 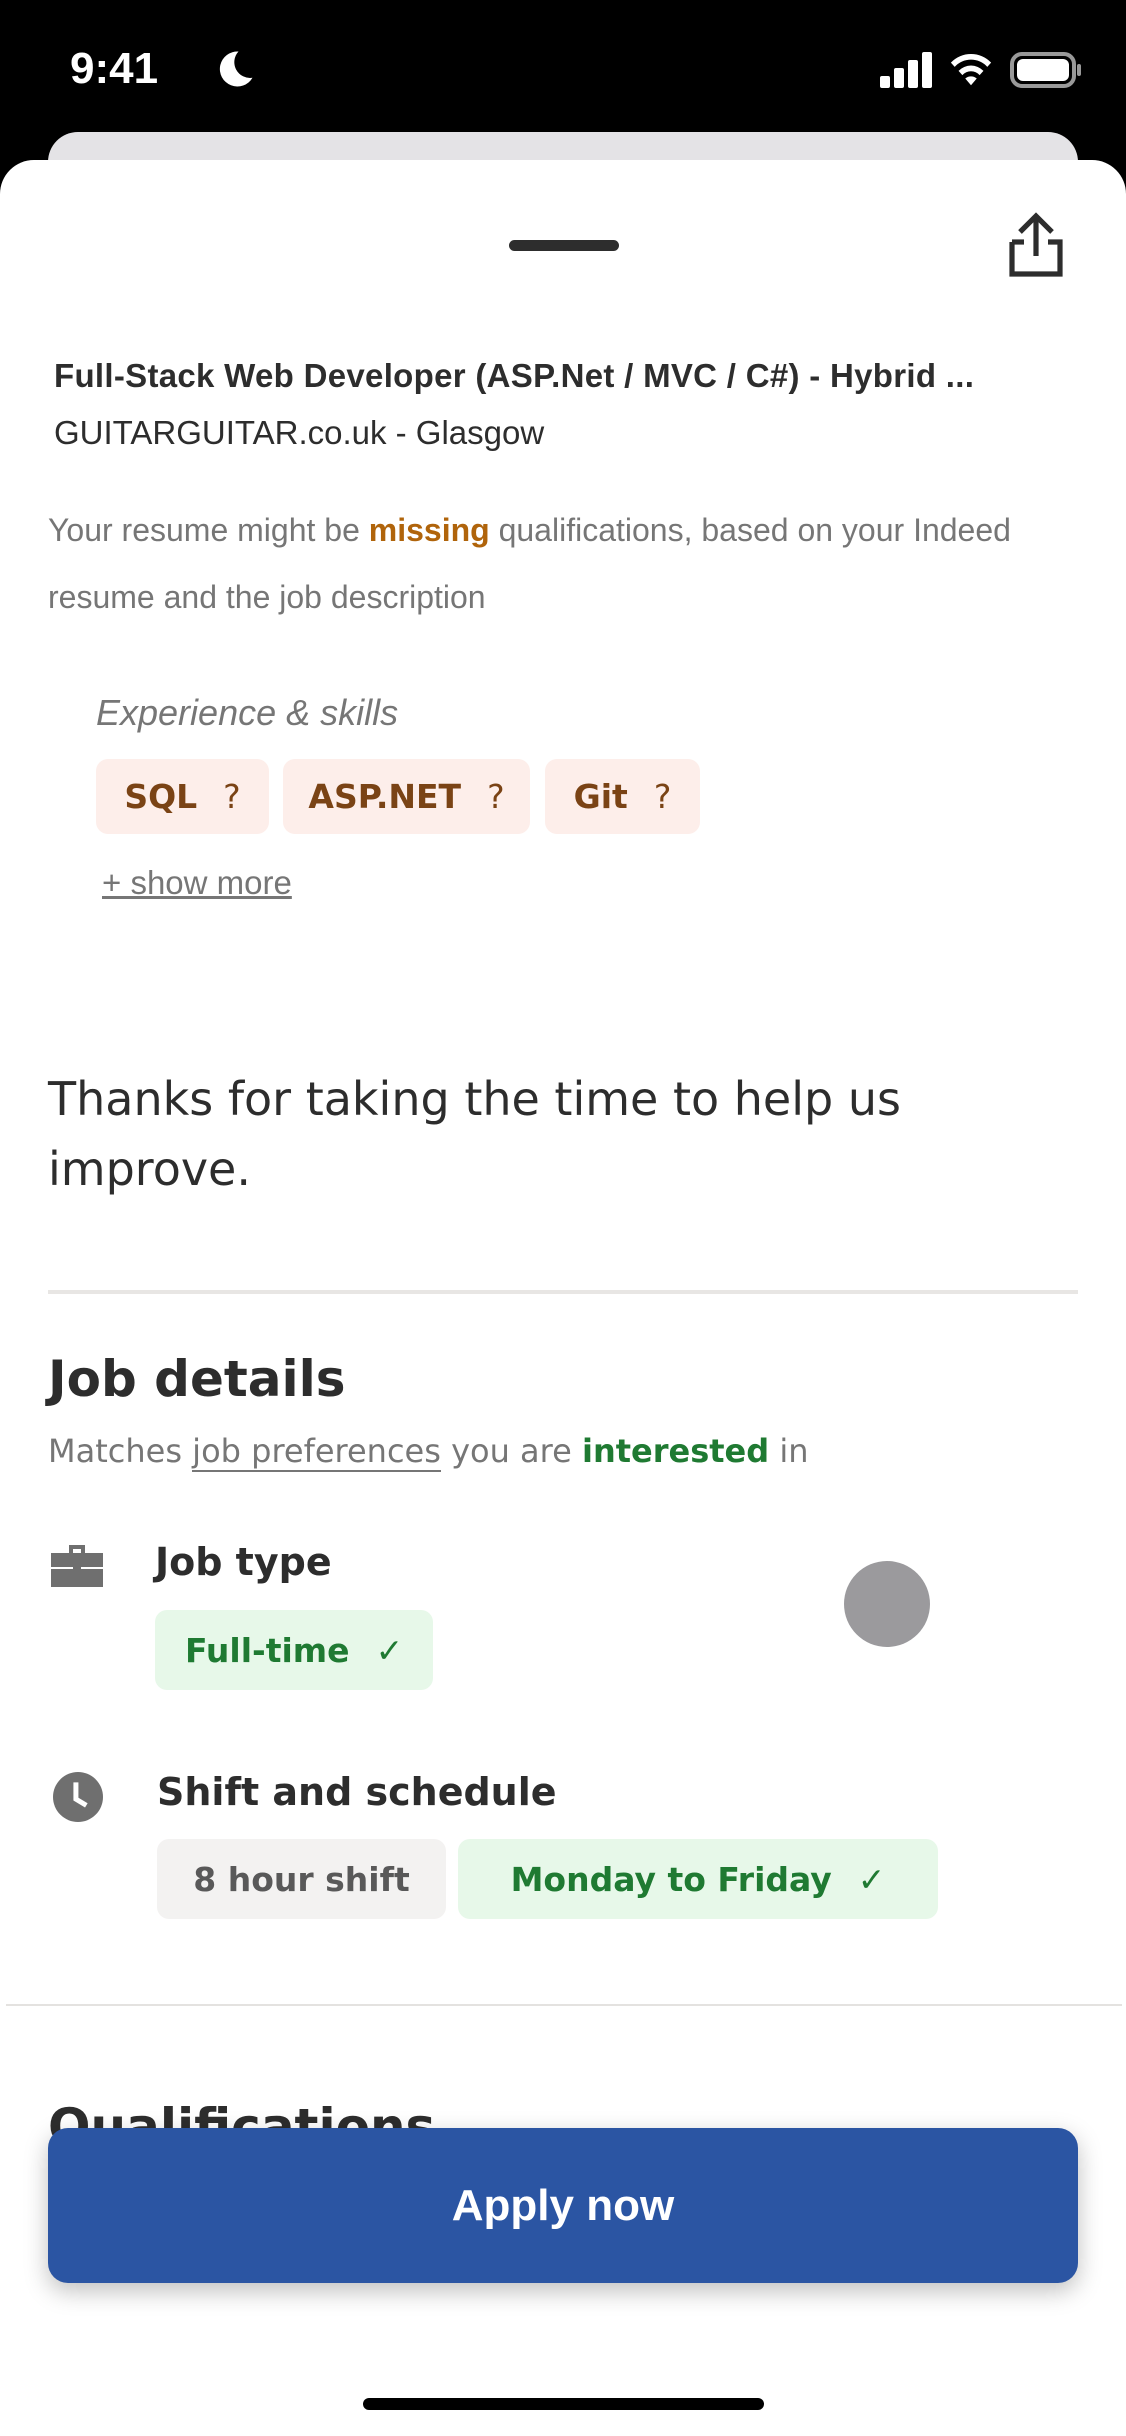 I want to click on chip-monday-to-friday: Monday to Friday ✓, so click(x=698, y=1879).